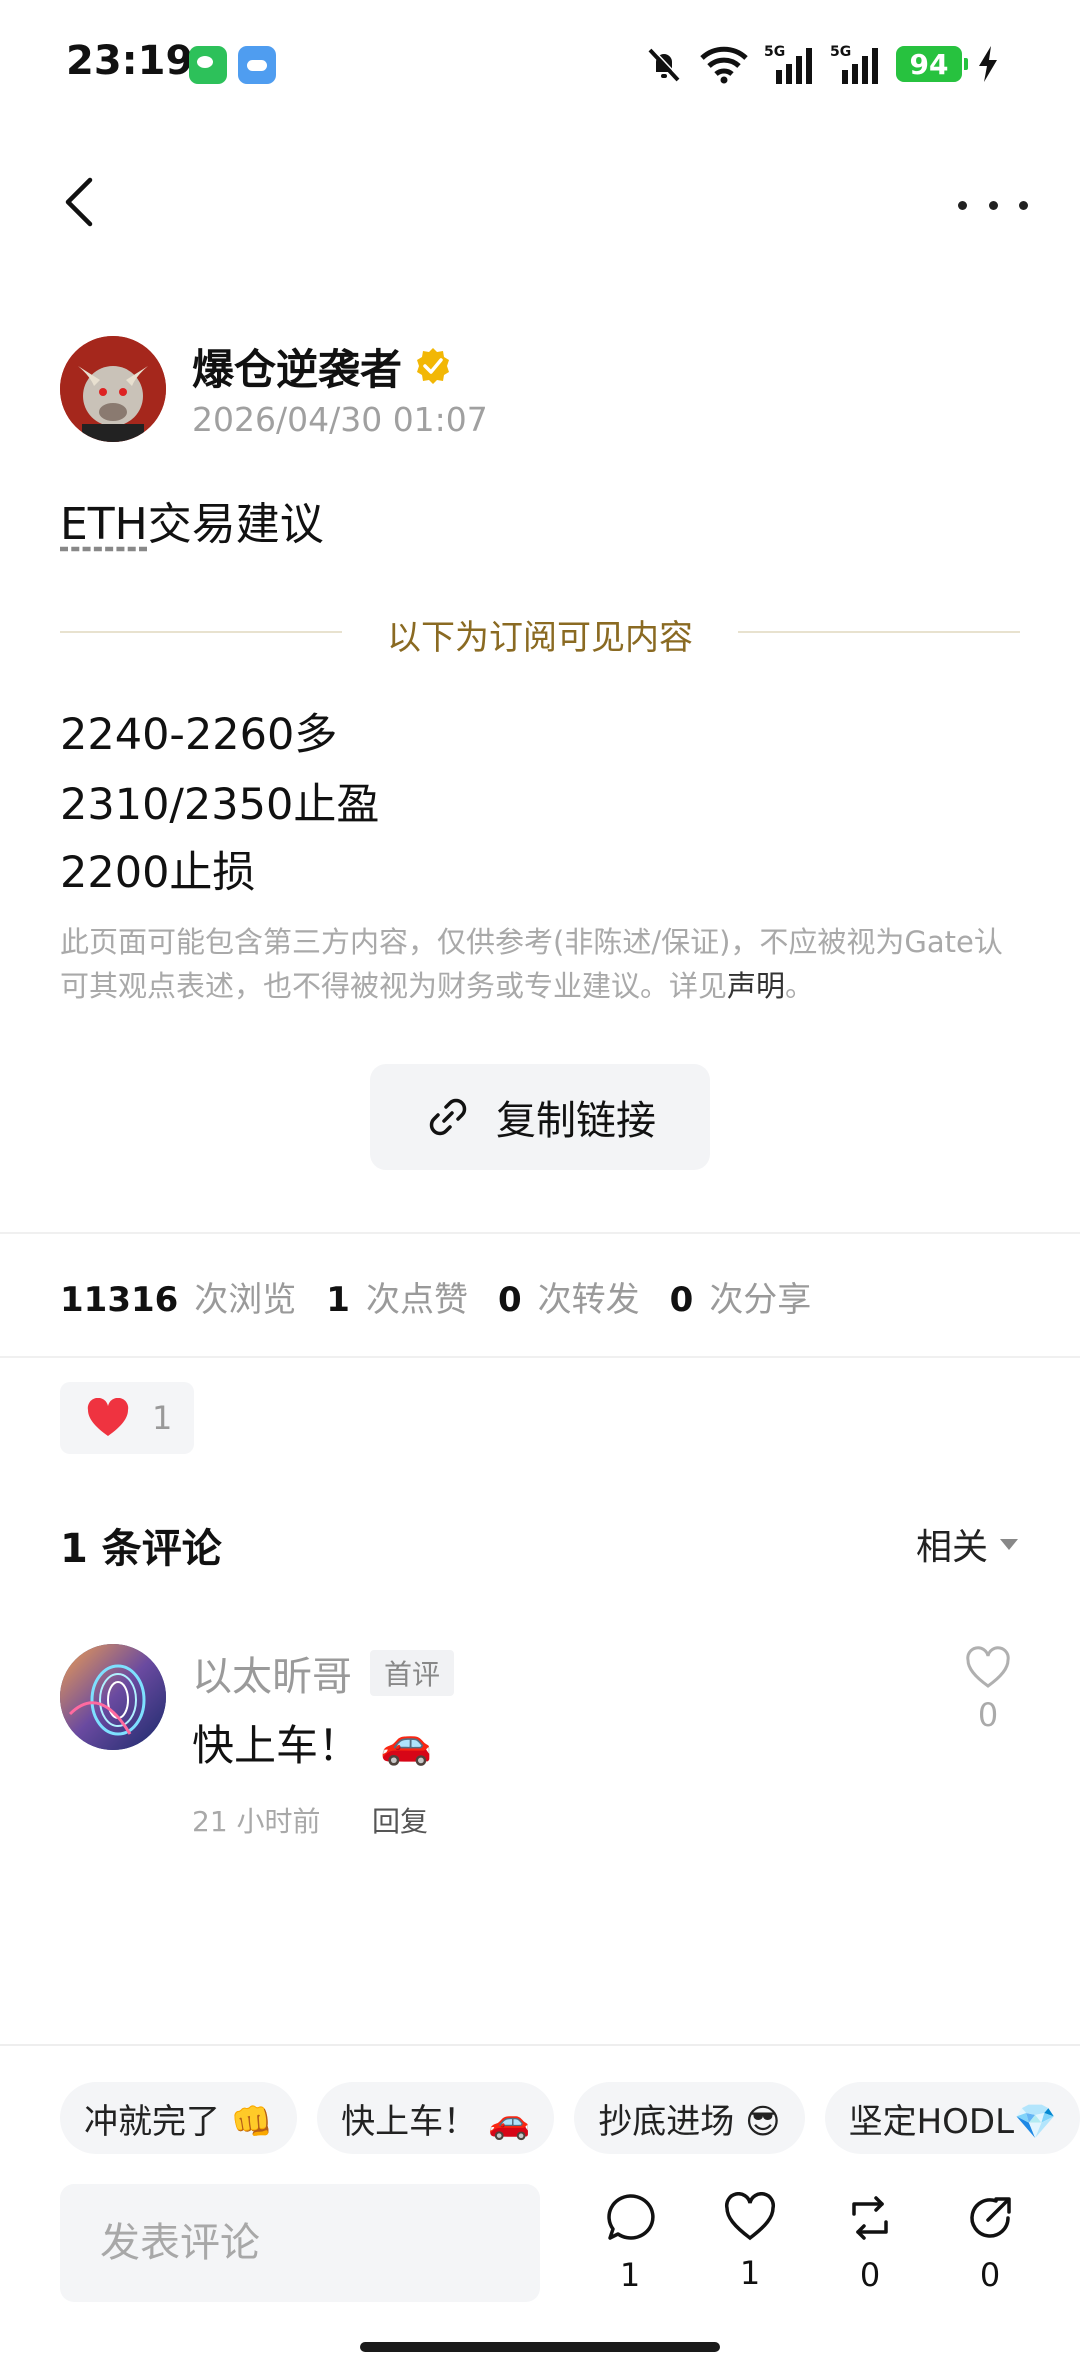  Describe the element at coordinates (297, 366) in the screenshot. I see `author-name: 爆仓逆袭者` at that location.